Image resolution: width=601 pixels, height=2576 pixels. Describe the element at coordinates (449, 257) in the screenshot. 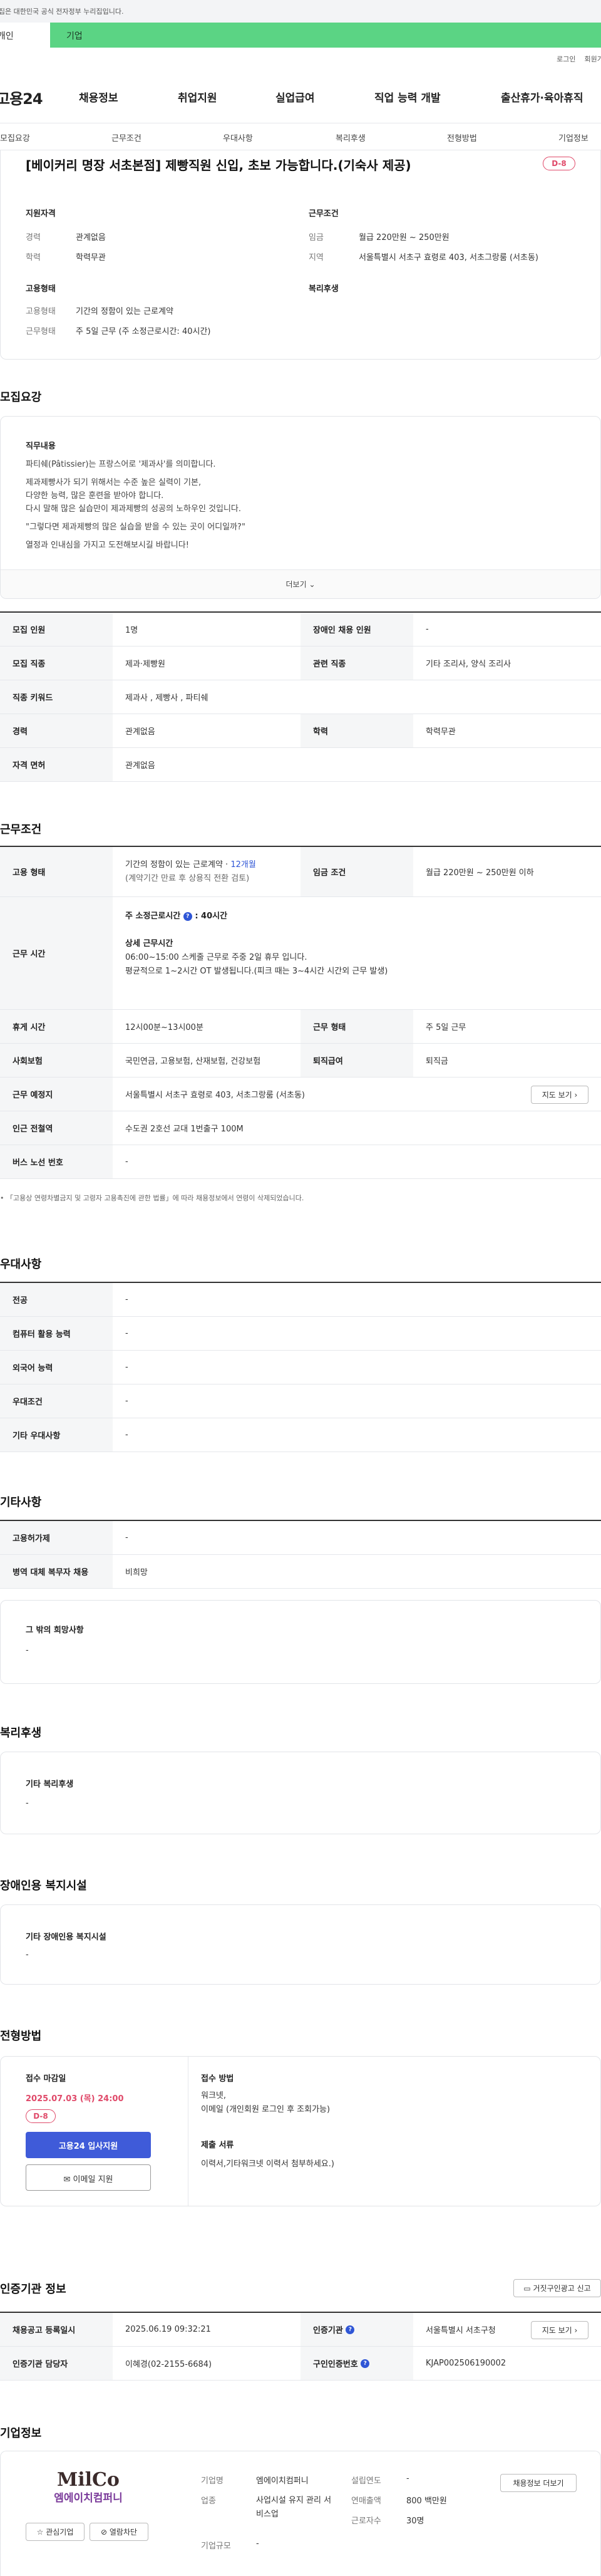

I see `area-value: 서울특별시 서초구 효령로 403, 서초그랑룸 (서초동)` at that location.